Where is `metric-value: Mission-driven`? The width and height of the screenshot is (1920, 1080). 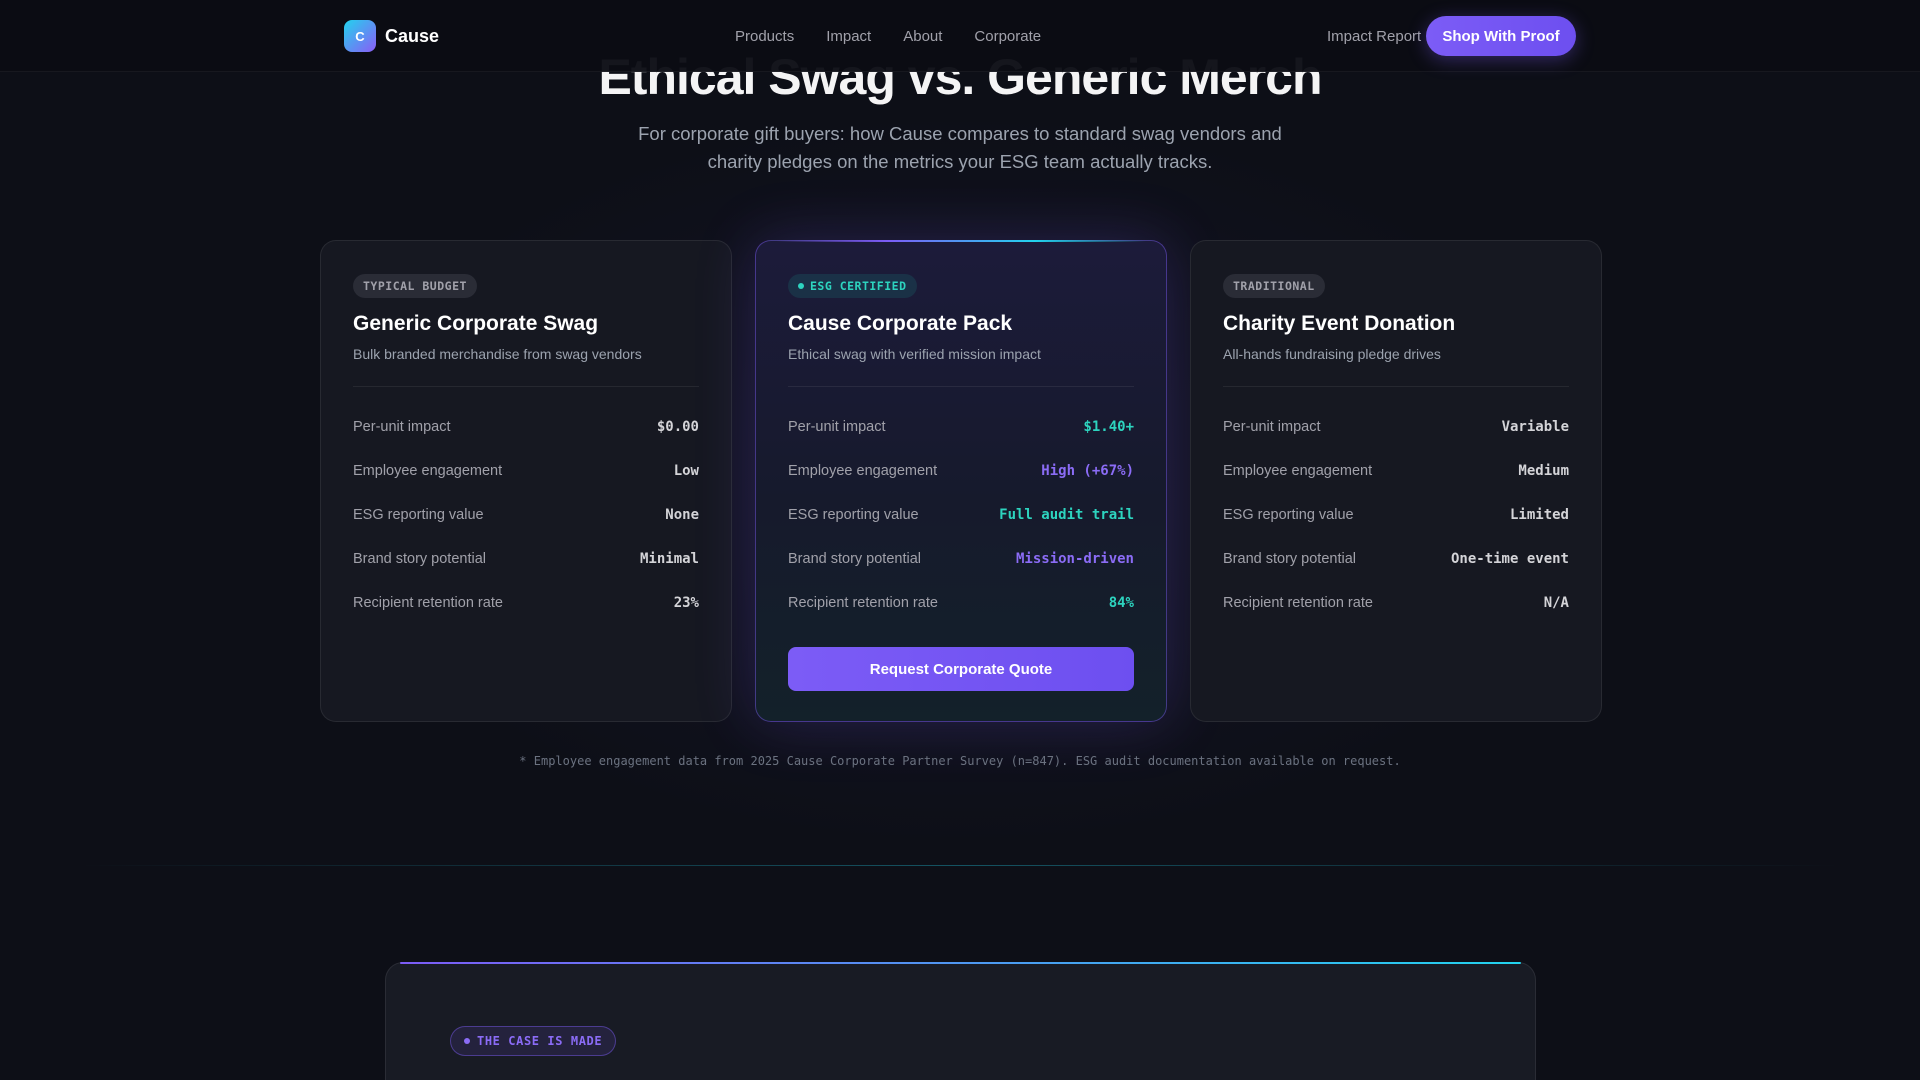 metric-value: Mission-driven is located at coordinates (1074, 559).